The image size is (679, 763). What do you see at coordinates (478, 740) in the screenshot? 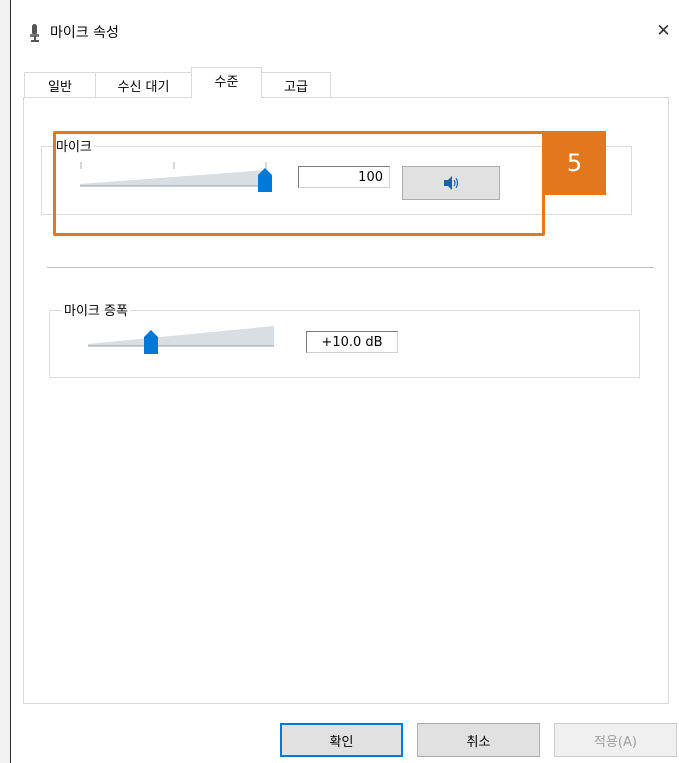
I see `cancel-button: 취소` at bounding box center [478, 740].